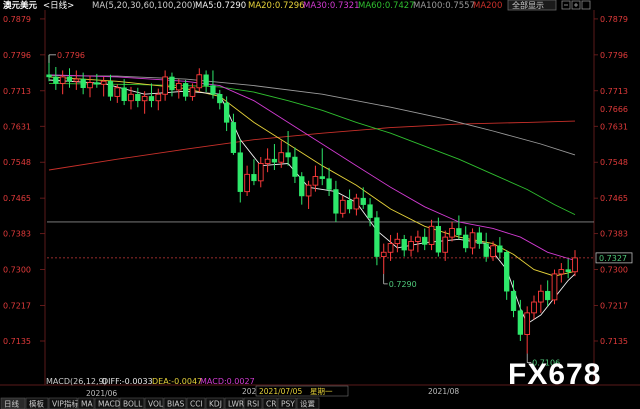 The width and height of the screenshot is (640, 409). What do you see at coordinates (144, 6) in the screenshot?
I see `ma-params: MA(5,20,30,60,100,200)` at bounding box center [144, 6].